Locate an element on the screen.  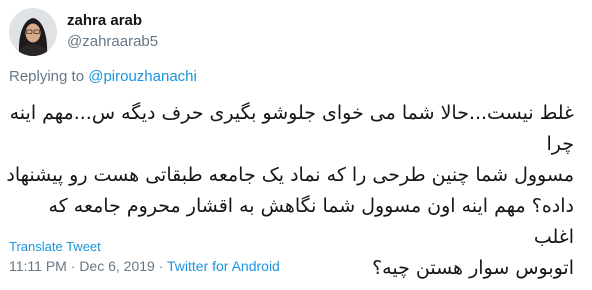
reply-mention-link: @pirouzhanachi is located at coordinates (142, 76).